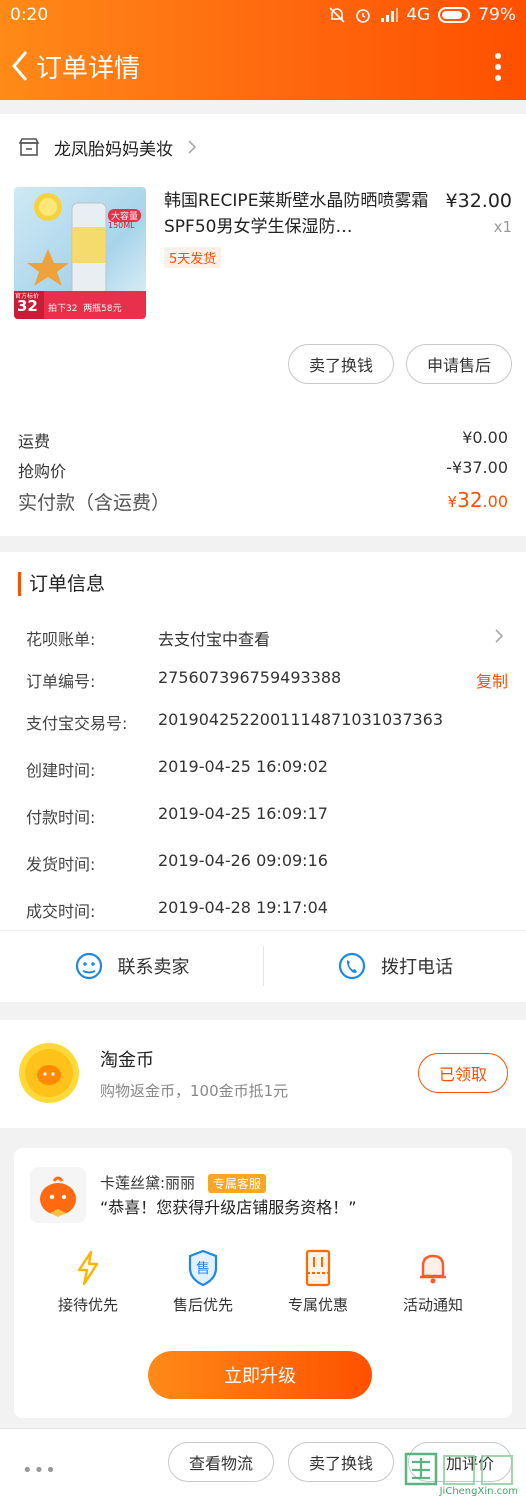 The image size is (526, 1500). Describe the element at coordinates (260, 1375) in the screenshot. I see `upgrade-now-button: 立即升级` at that location.